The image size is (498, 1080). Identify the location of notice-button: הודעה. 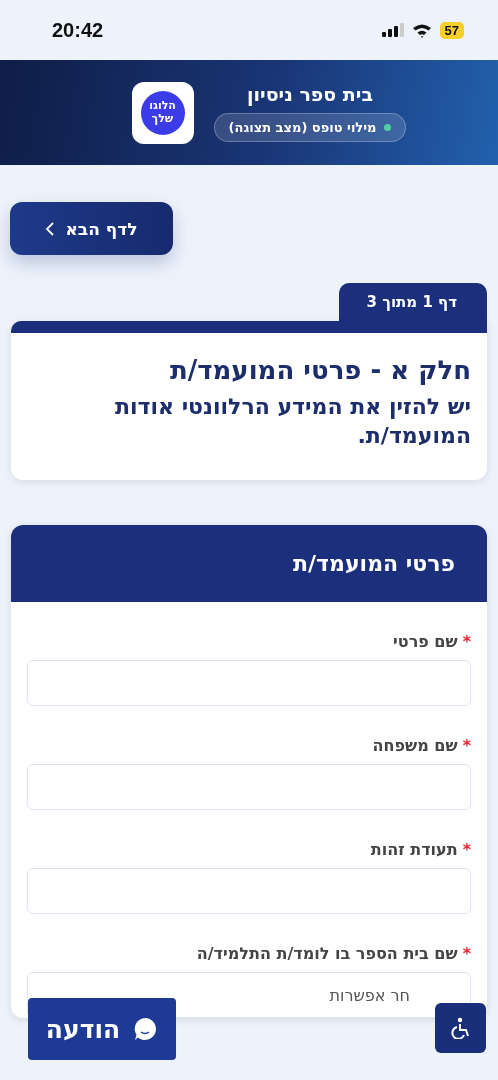
(102, 1029).